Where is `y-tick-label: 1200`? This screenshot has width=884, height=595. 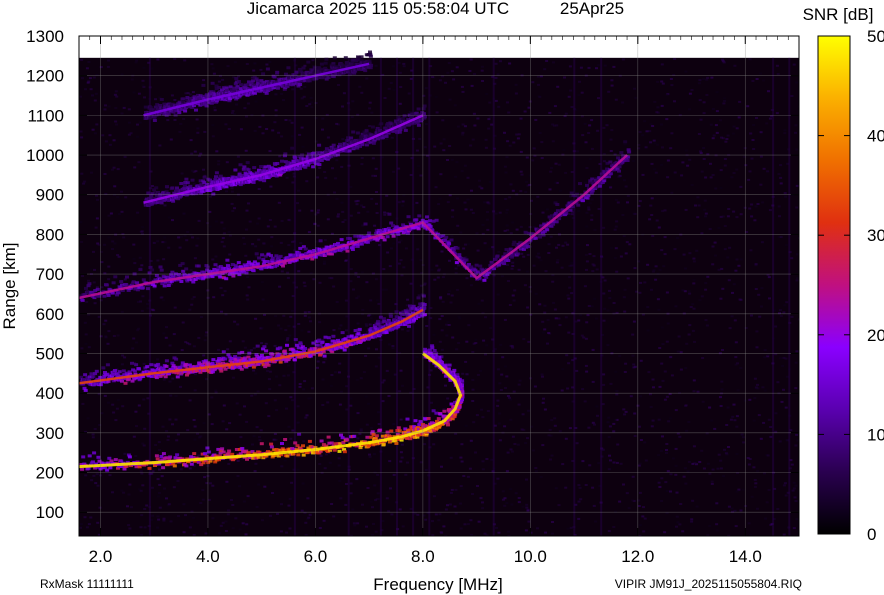 y-tick-label: 1200 is located at coordinates (45, 76).